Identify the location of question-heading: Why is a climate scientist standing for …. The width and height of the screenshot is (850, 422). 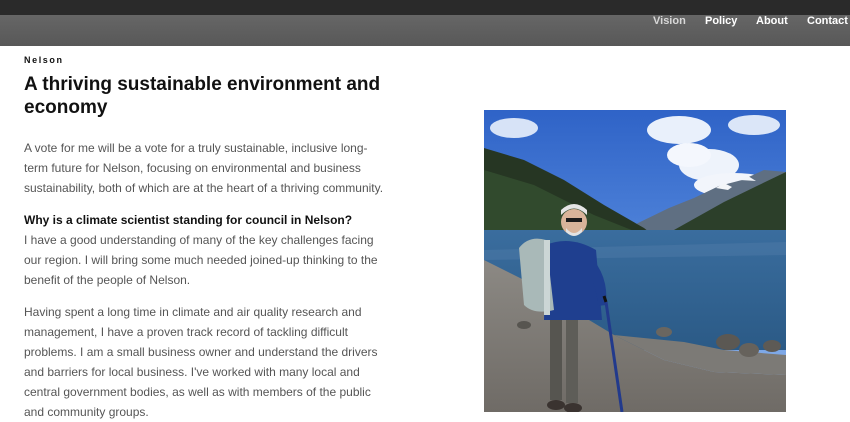
(188, 220).